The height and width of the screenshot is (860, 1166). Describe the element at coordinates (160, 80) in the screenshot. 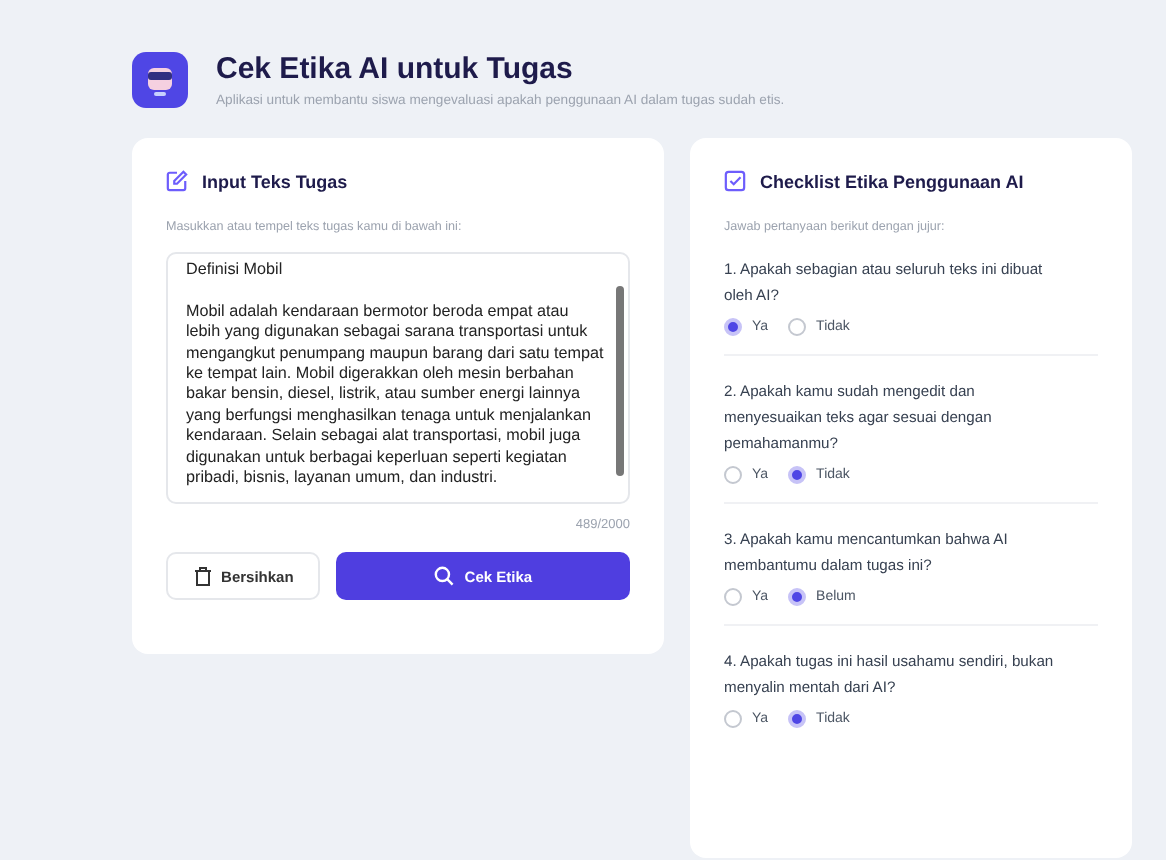

I see `robot-logo-icon` at that location.